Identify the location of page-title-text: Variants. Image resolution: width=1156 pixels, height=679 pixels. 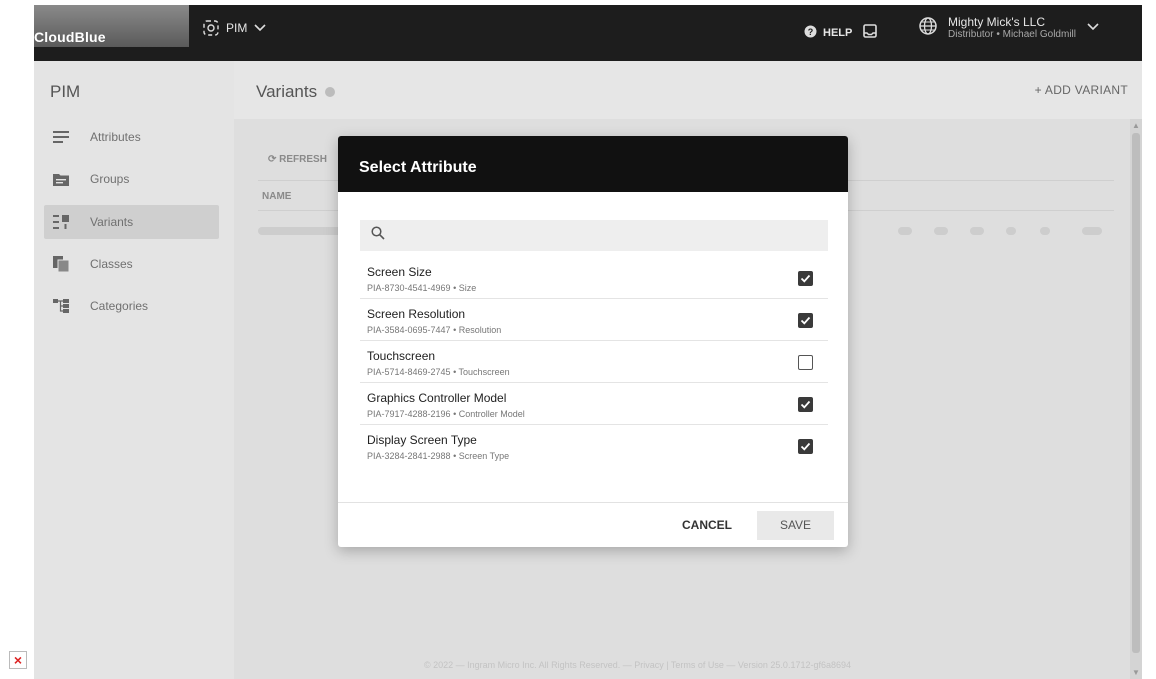
(287, 91).